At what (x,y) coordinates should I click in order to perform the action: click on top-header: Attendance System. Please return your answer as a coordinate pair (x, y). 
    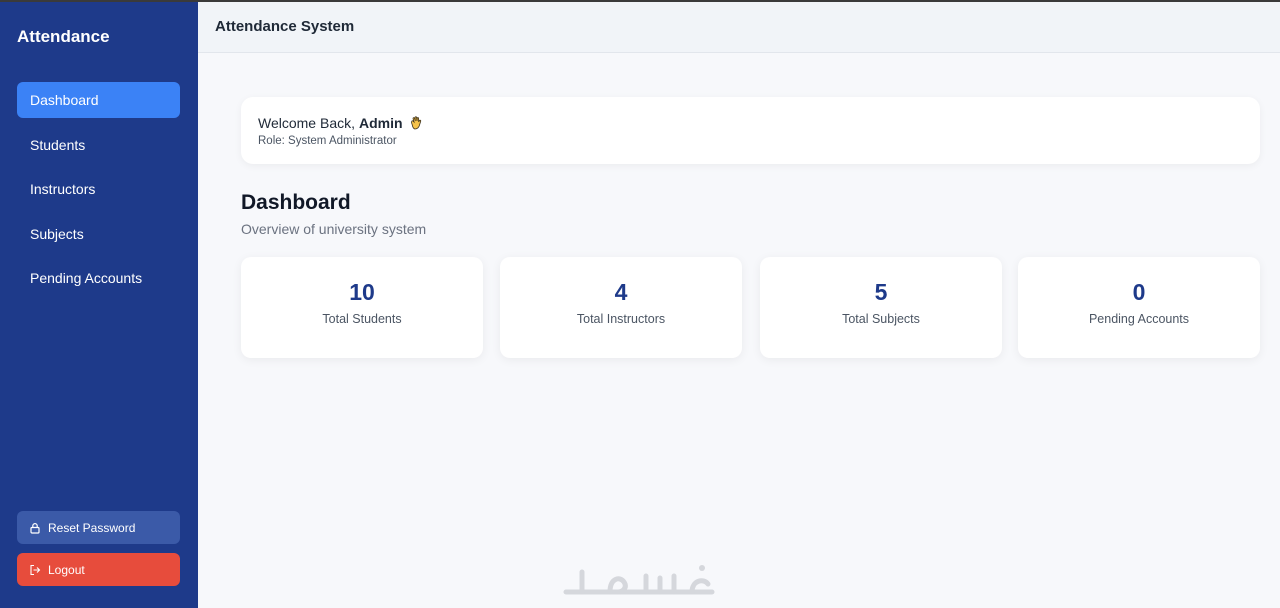
    Looking at the image, I should click on (739, 27).